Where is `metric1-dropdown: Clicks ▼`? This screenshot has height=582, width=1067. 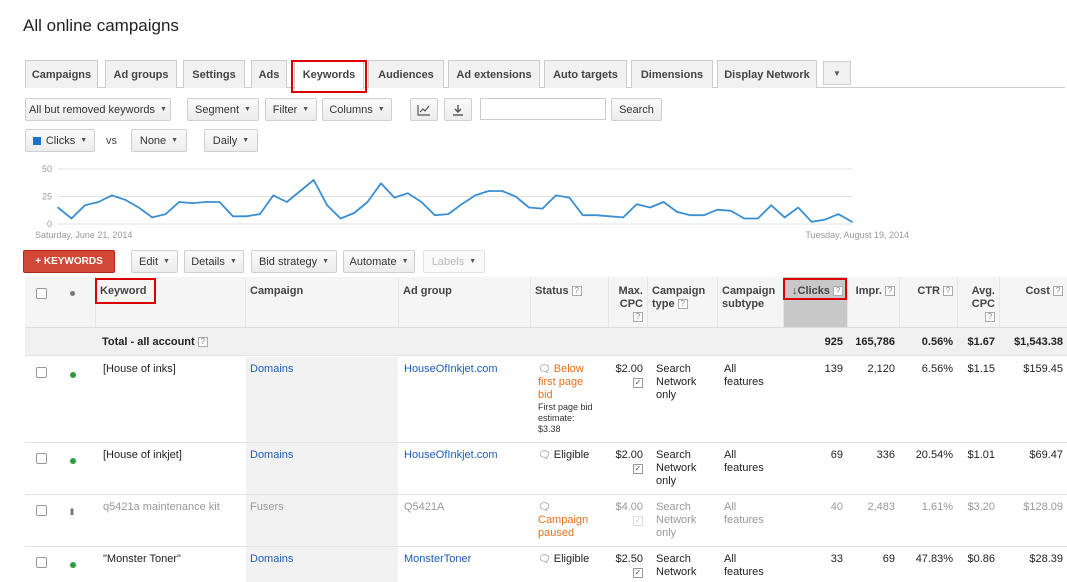 metric1-dropdown: Clicks ▼ is located at coordinates (60, 140).